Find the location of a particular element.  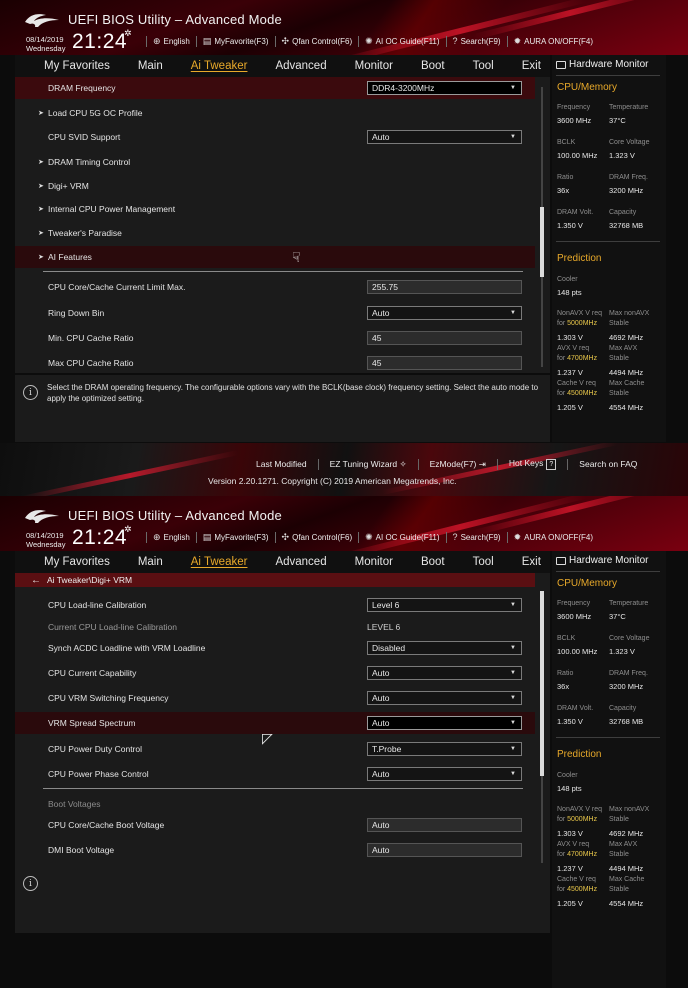

hw-value-capacity: 32768 MB is located at coordinates (626, 225).